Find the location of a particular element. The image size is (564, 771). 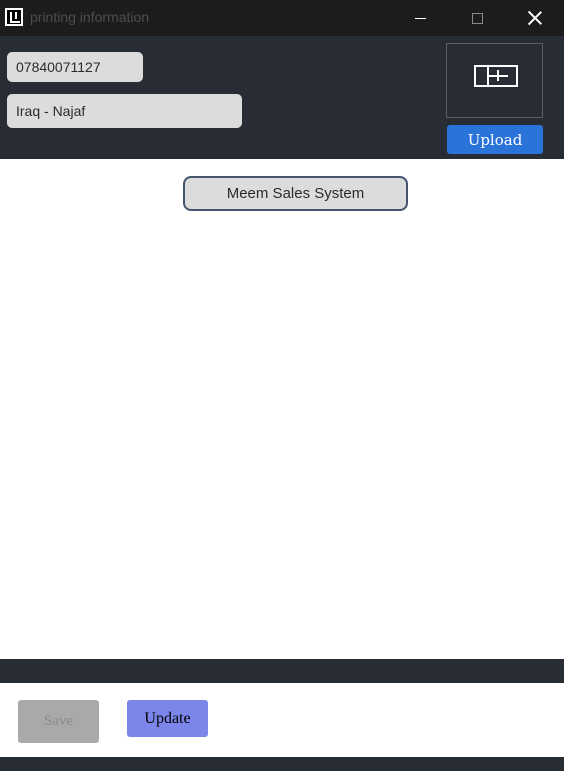

bottom-strip is located at coordinates (282, 764).